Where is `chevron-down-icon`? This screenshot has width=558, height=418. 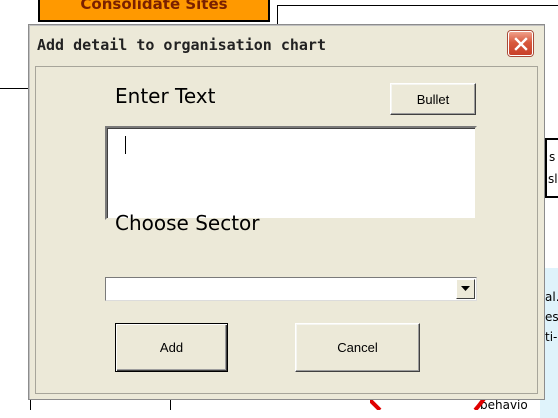 chevron-down-icon is located at coordinates (465, 288).